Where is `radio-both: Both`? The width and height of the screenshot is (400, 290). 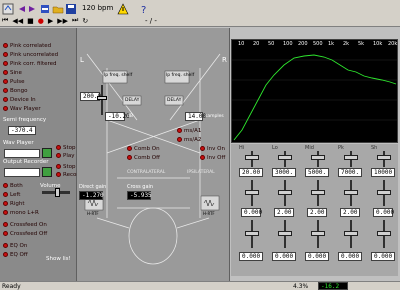 radio-both: Both is located at coordinates (13, 186).